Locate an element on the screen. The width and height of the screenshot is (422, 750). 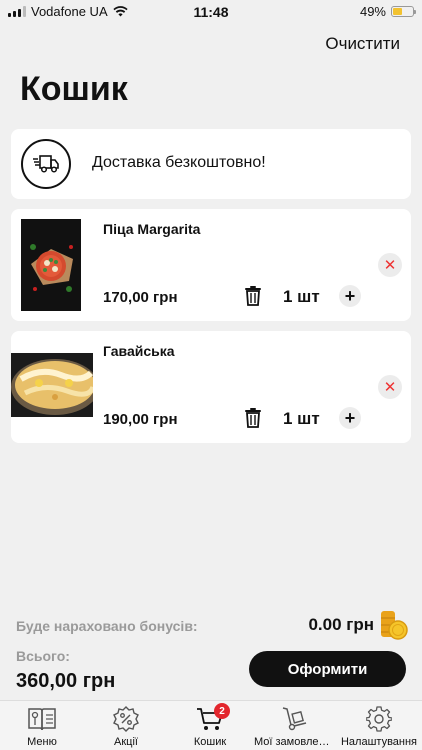
tab-label: Меню is located at coordinates (42, 742).